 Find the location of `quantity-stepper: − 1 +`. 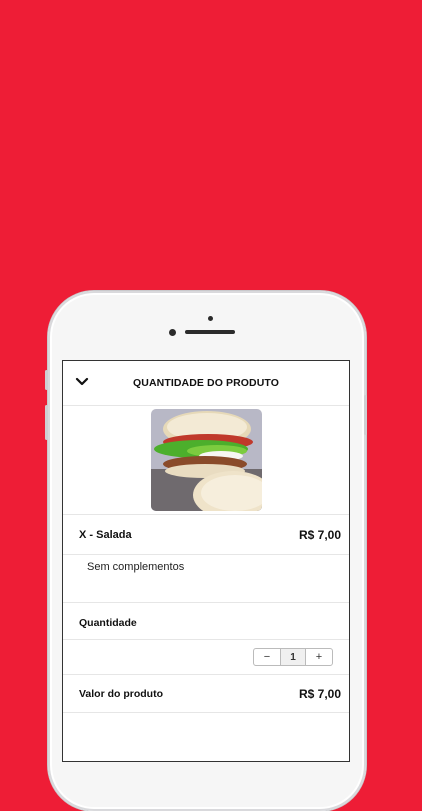

quantity-stepper: − 1 + is located at coordinates (293, 657).